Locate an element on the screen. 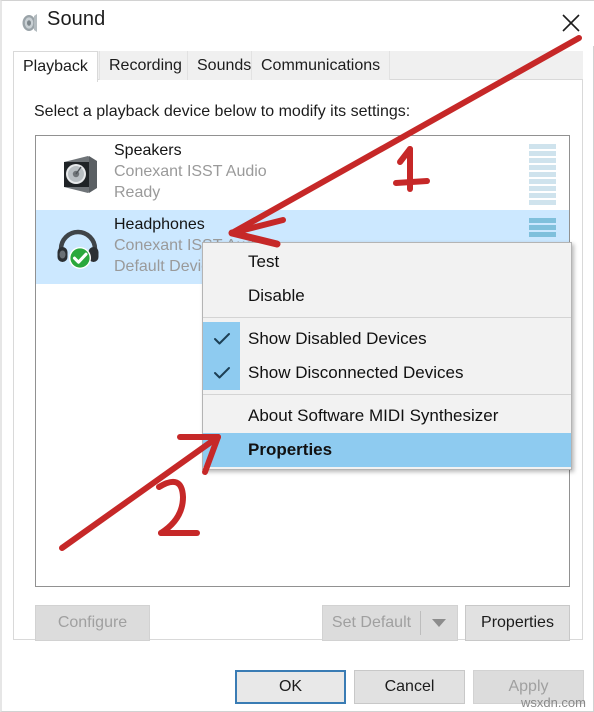 The width and height of the screenshot is (594, 712). device-name: Headphones is located at coordinates (159, 224).